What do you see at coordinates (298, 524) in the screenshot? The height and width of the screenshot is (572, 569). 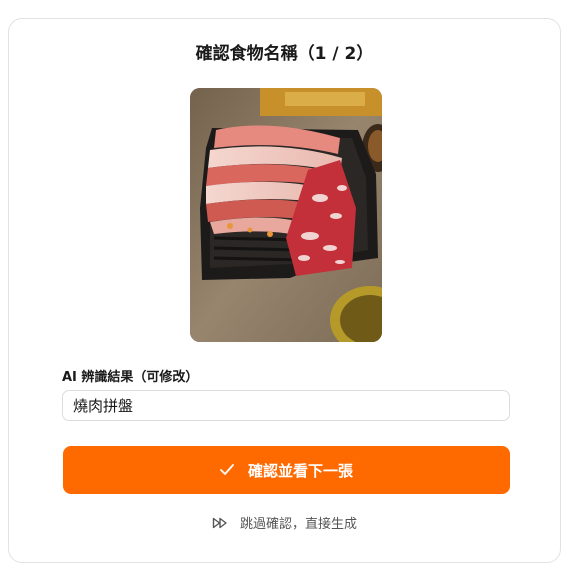 I see `skip-confirm-label: 跳過確認，直接生成` at bounding box center [298, 524].